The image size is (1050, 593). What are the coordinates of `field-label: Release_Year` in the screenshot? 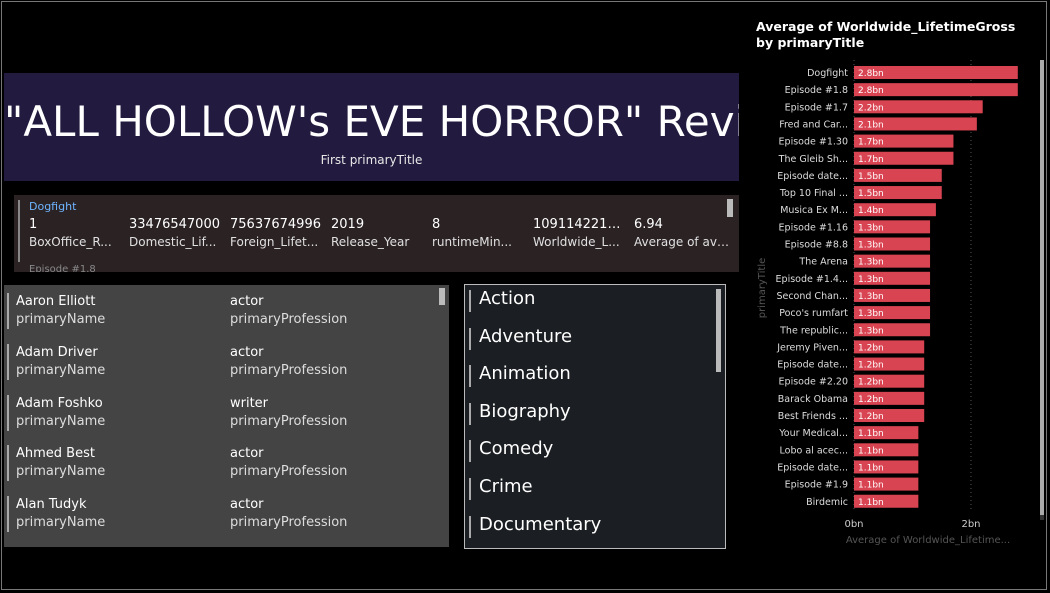 It's located at (370, 242).